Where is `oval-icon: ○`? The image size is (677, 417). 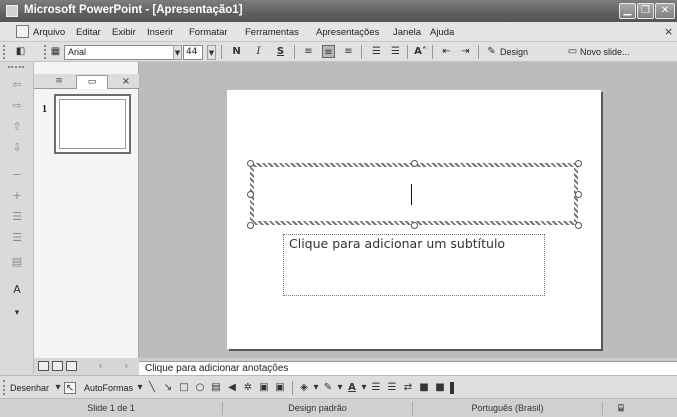 oval-icon: ○ is located at coordinates (200, 388).